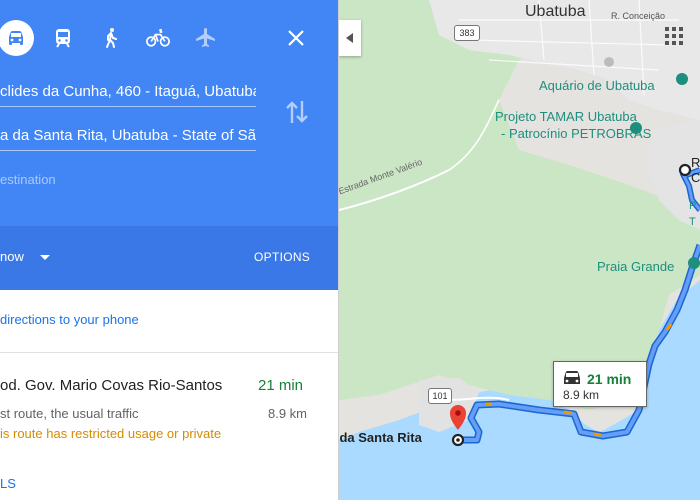 The width and height of the screenshot is (700, 500). What do you see at coordinates (581, 395) in the screenshot?
I see `bubble-distance: 8.9 km` at bounding box center [581, 395].